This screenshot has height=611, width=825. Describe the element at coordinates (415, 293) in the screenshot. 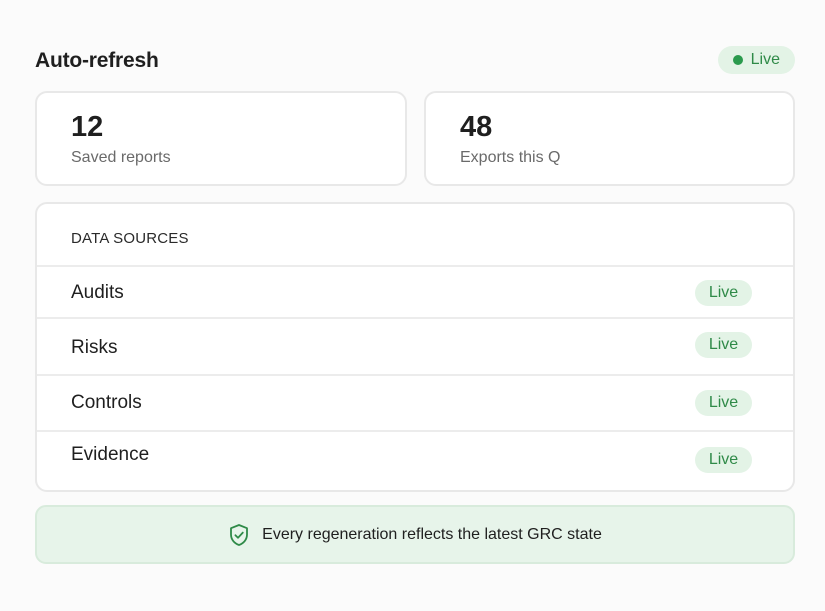

I see `source-row-audits: Audits Live` at that location.